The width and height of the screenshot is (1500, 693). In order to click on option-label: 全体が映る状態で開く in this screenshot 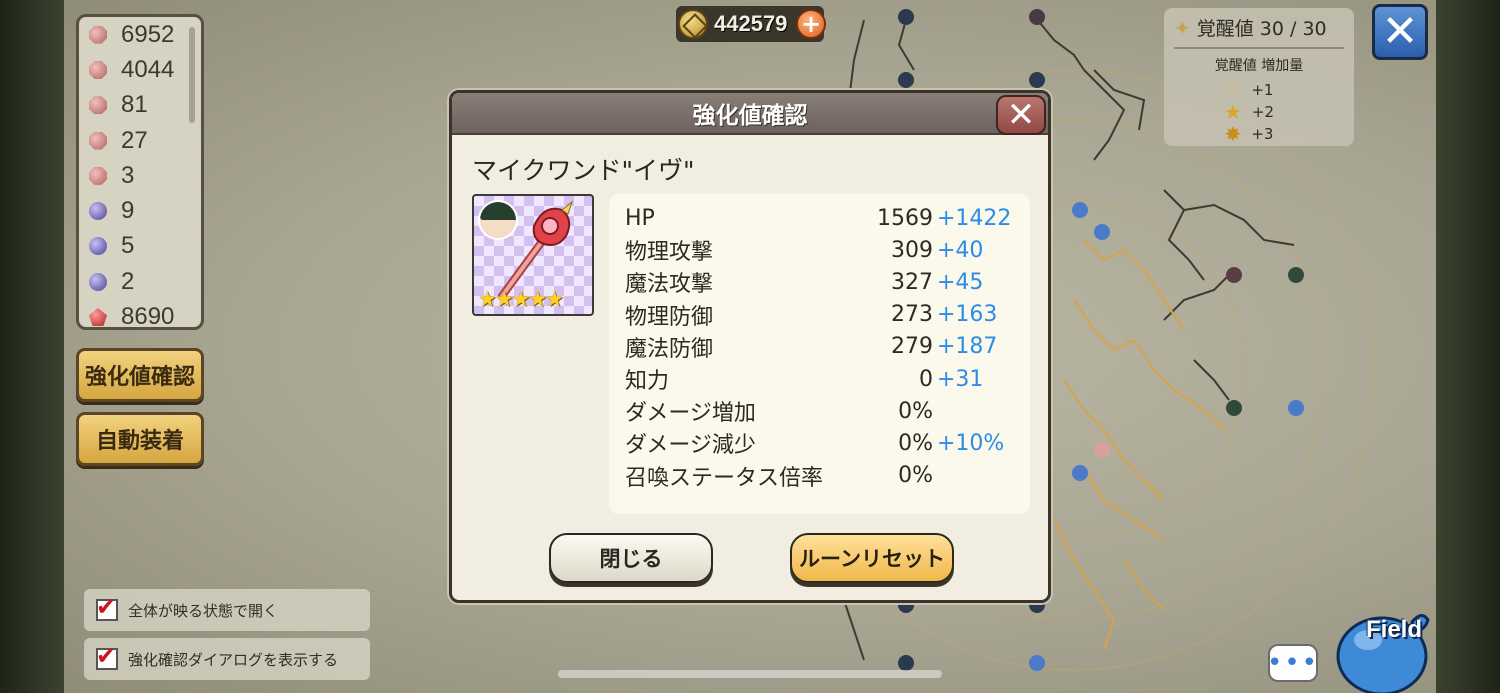, I will do `click(203, 610)`.